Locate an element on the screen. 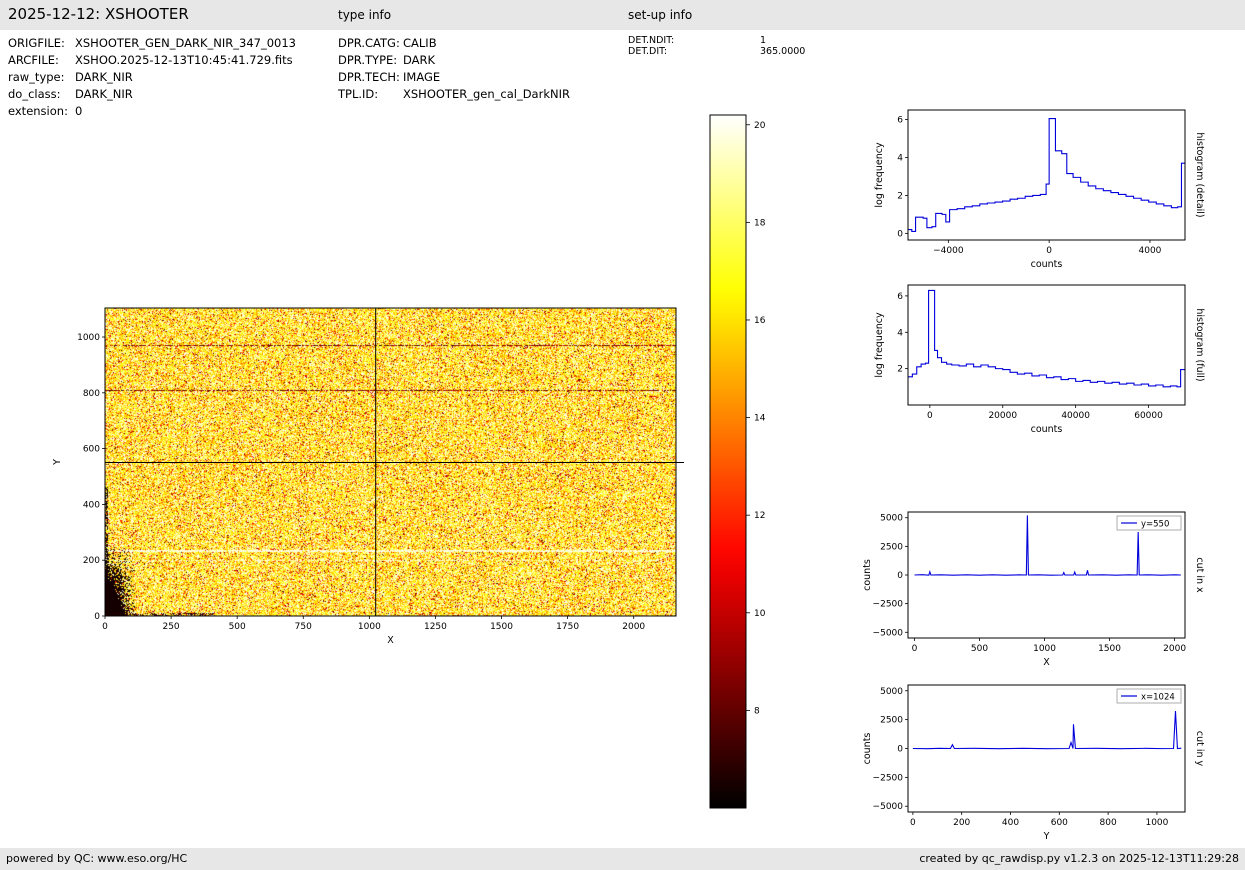  svg-text: −4000 is located at coordinates (948, 251).